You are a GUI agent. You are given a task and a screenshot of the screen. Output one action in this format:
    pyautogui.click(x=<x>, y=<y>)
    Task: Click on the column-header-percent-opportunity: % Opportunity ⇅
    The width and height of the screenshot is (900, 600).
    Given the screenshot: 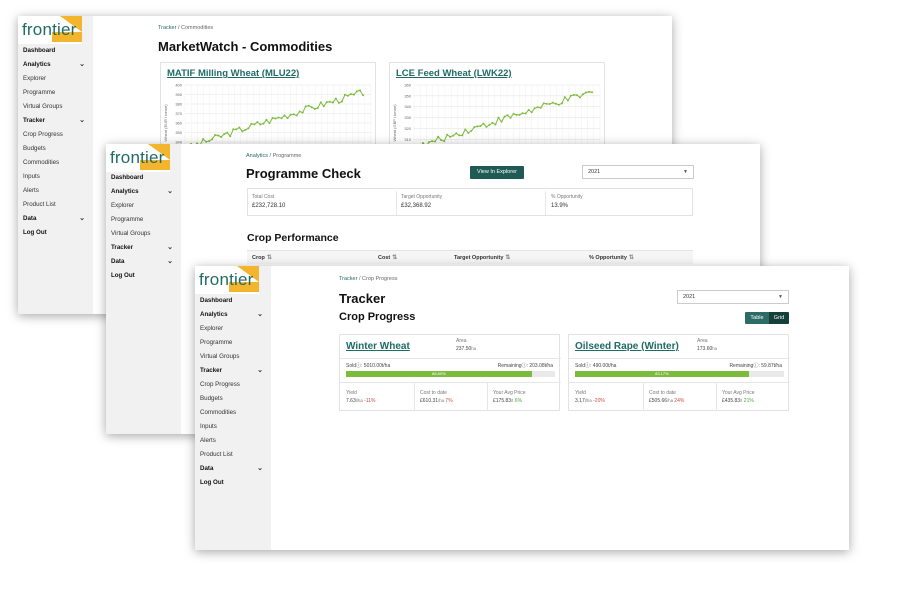 What is the action you would take?
    pyautogui.click(x=611, y=257)
    